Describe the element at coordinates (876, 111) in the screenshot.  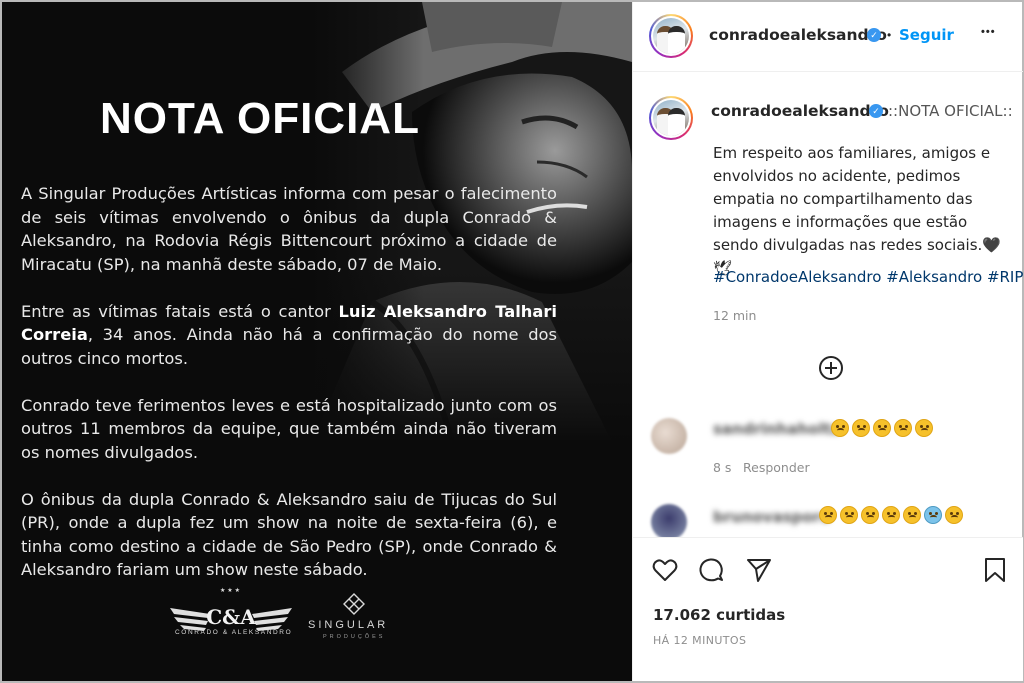
I see `caption-verified-icon: ✓` at that location.